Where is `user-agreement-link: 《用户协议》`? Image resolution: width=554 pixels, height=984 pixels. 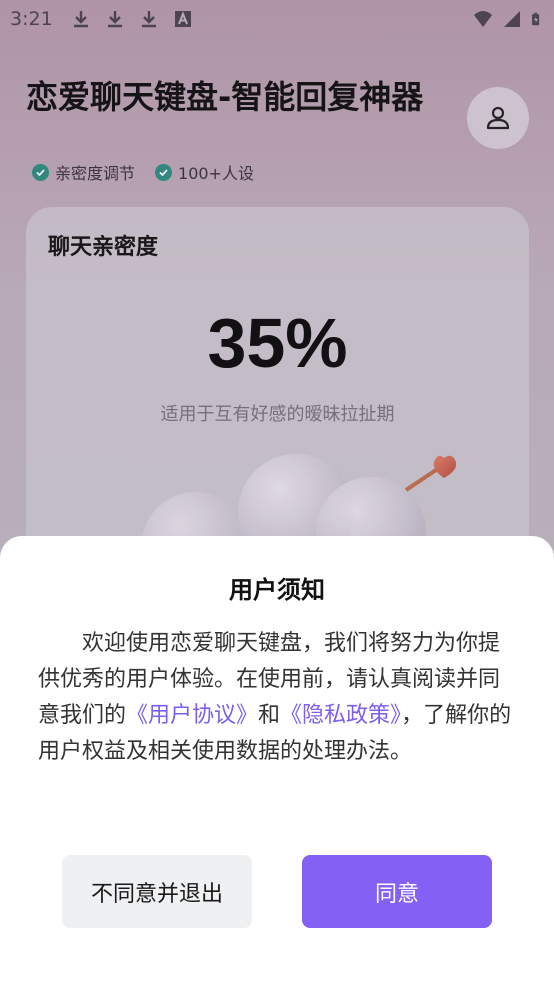
user-agreement-link: 《用户协议》 is located at coordinates (192, 715).